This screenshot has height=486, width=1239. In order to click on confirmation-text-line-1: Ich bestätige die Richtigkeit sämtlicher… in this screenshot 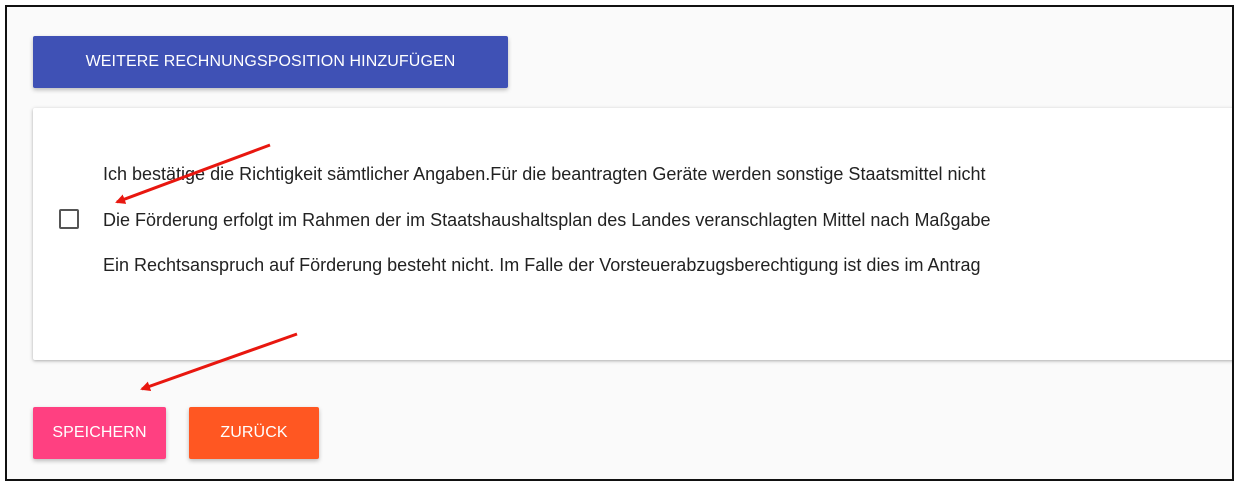, I will do `click(544, 174)`.